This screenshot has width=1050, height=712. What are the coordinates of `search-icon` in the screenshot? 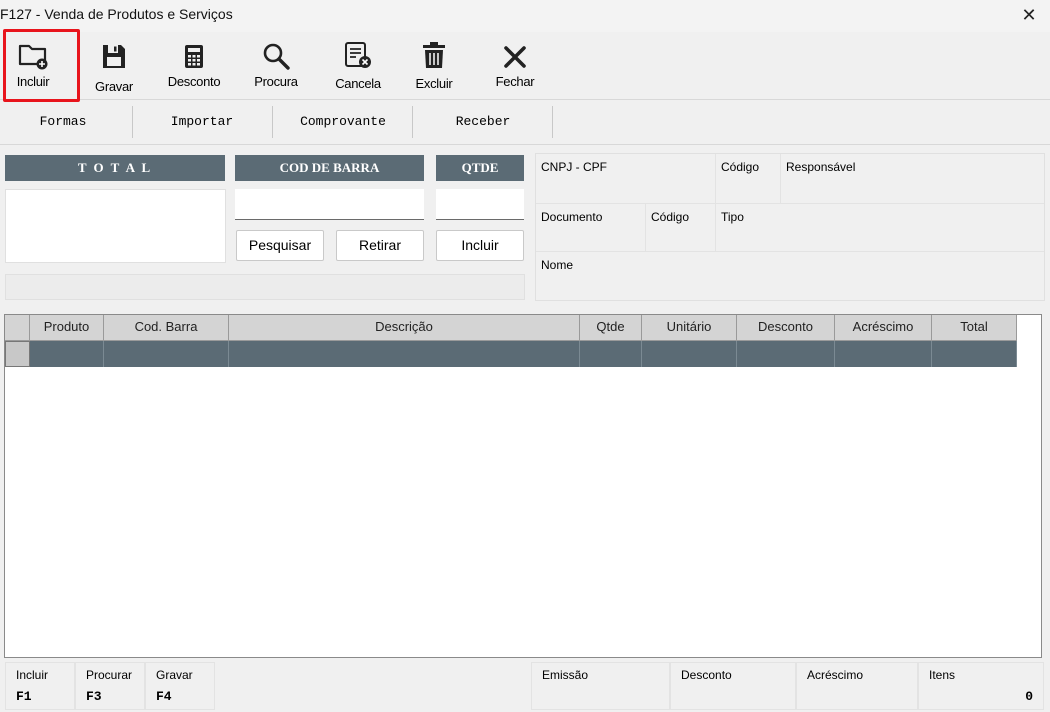 It's located at (276, 51).